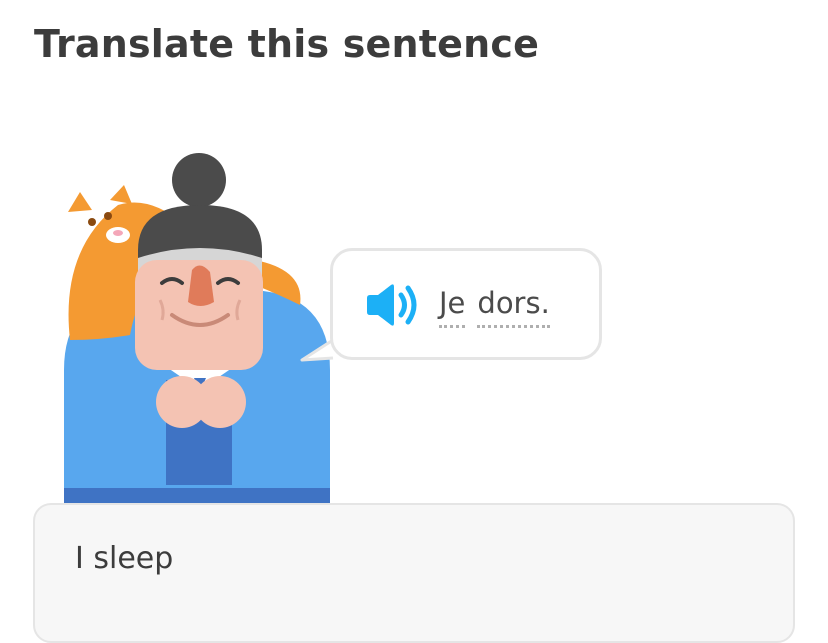 The image size is (828, 643). I want to click on speech-bubble: Je dors., so click(466, 304).